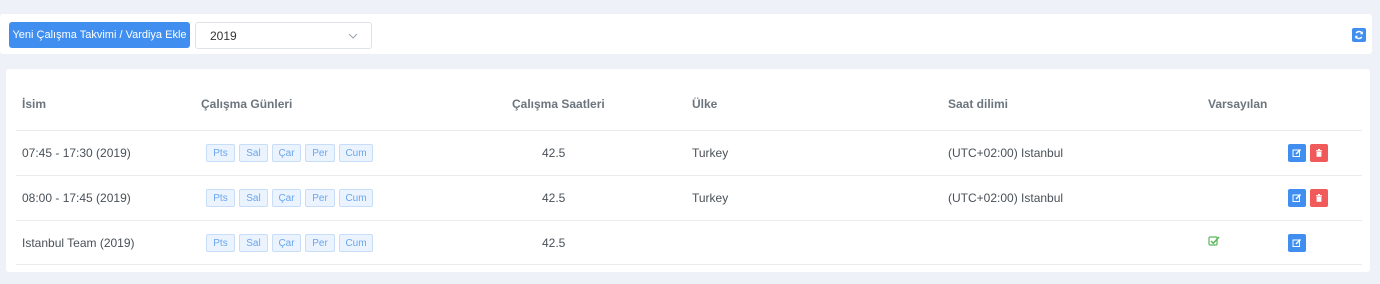  What do you see at coordinates (76, 153) in the screenshot?
I see `row-name: 07:45 - 17:30 (2019)` at bounding box center [76, 153].